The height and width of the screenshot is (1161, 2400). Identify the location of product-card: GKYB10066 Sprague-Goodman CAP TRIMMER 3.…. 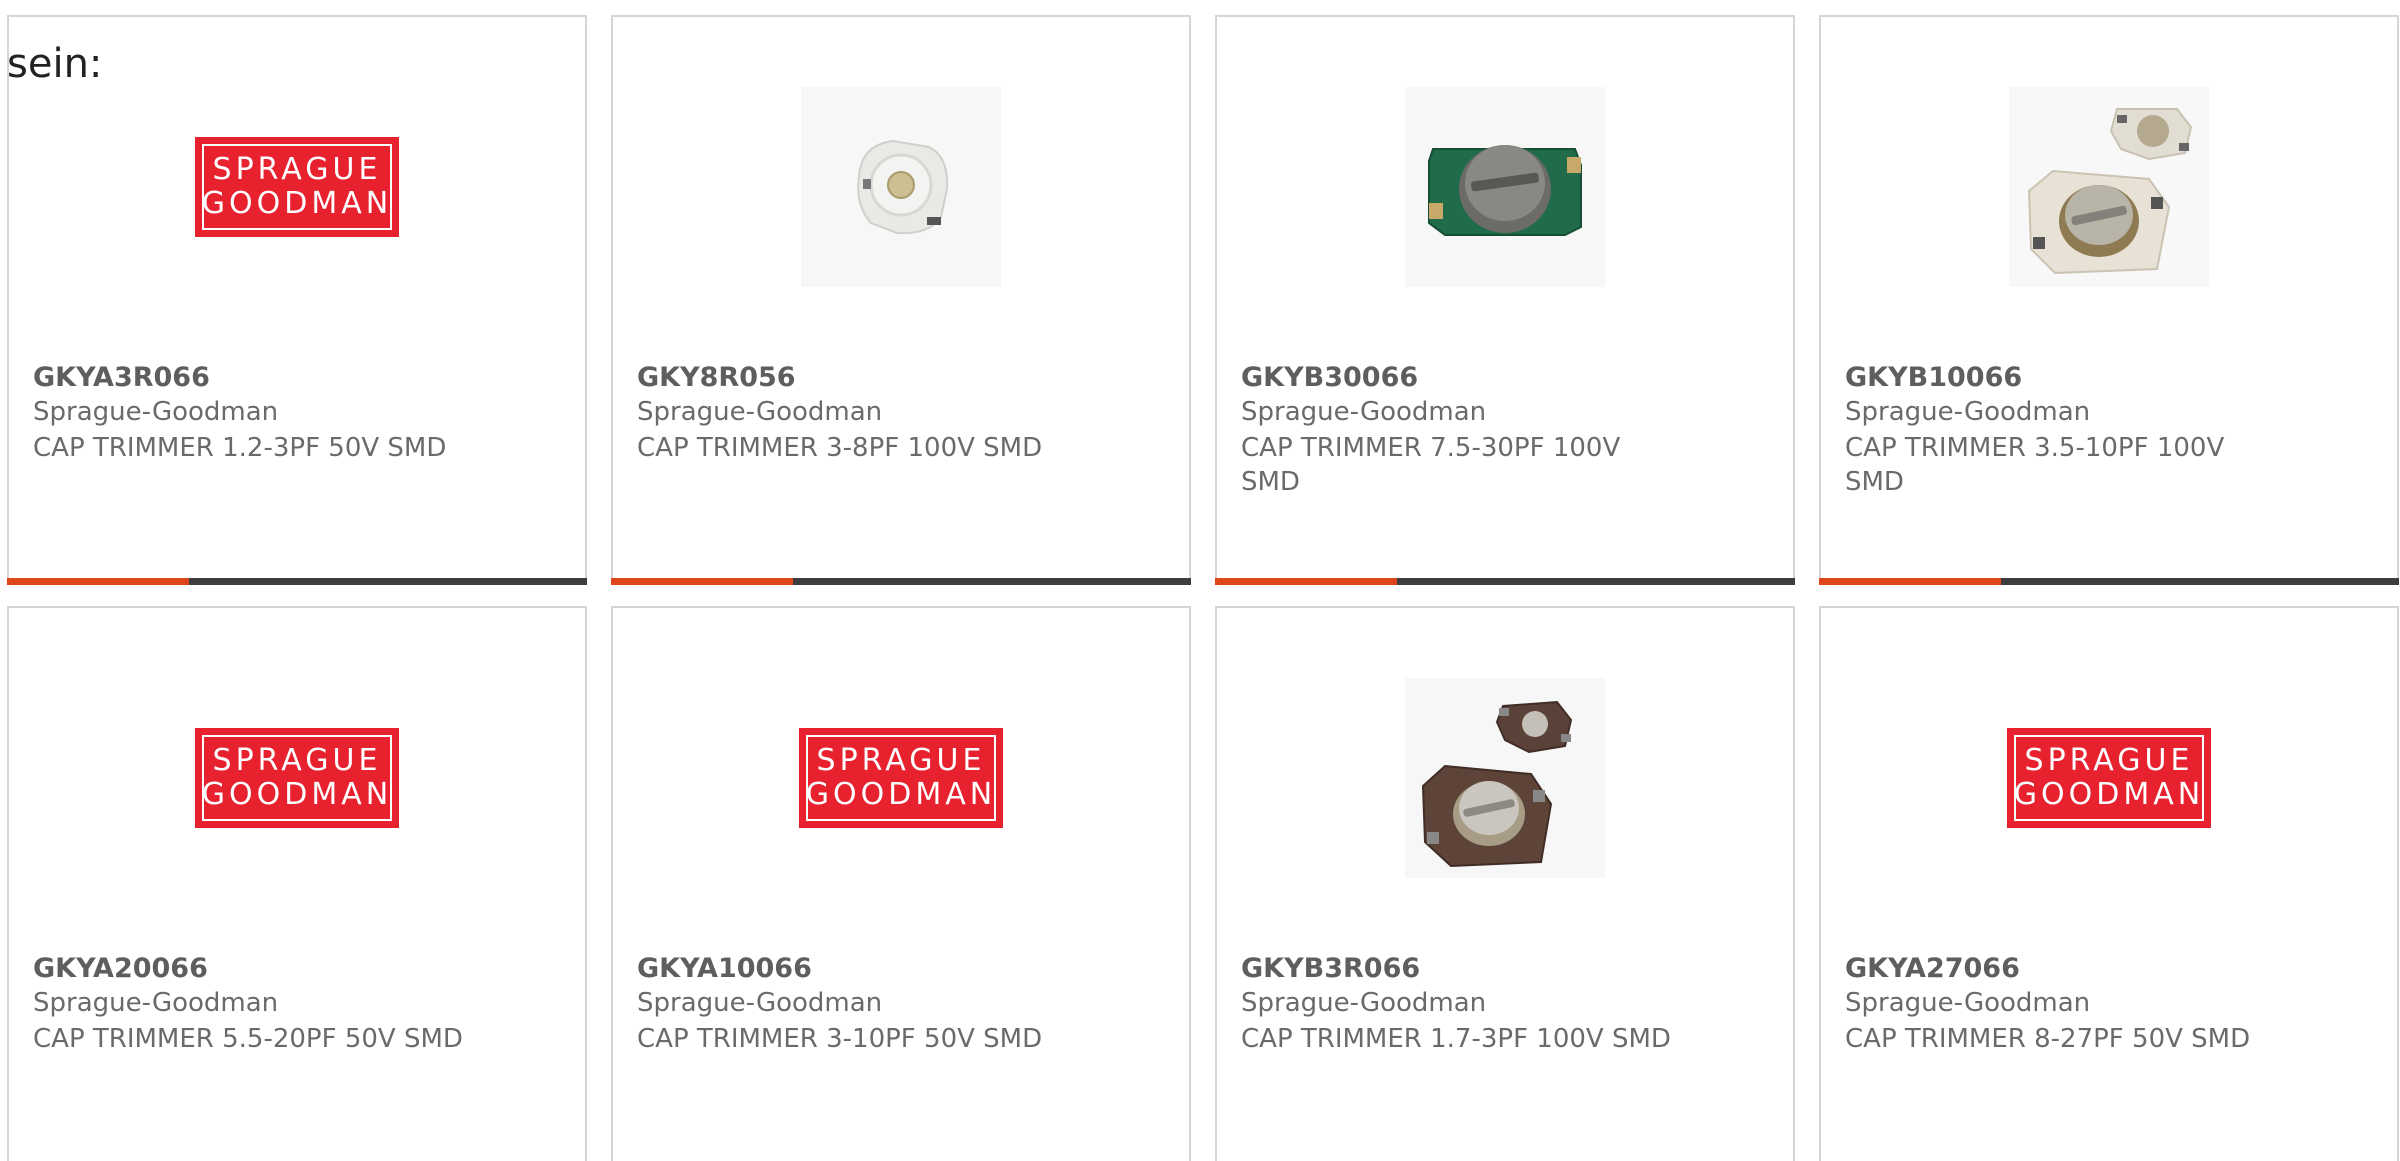
(2109, 300).